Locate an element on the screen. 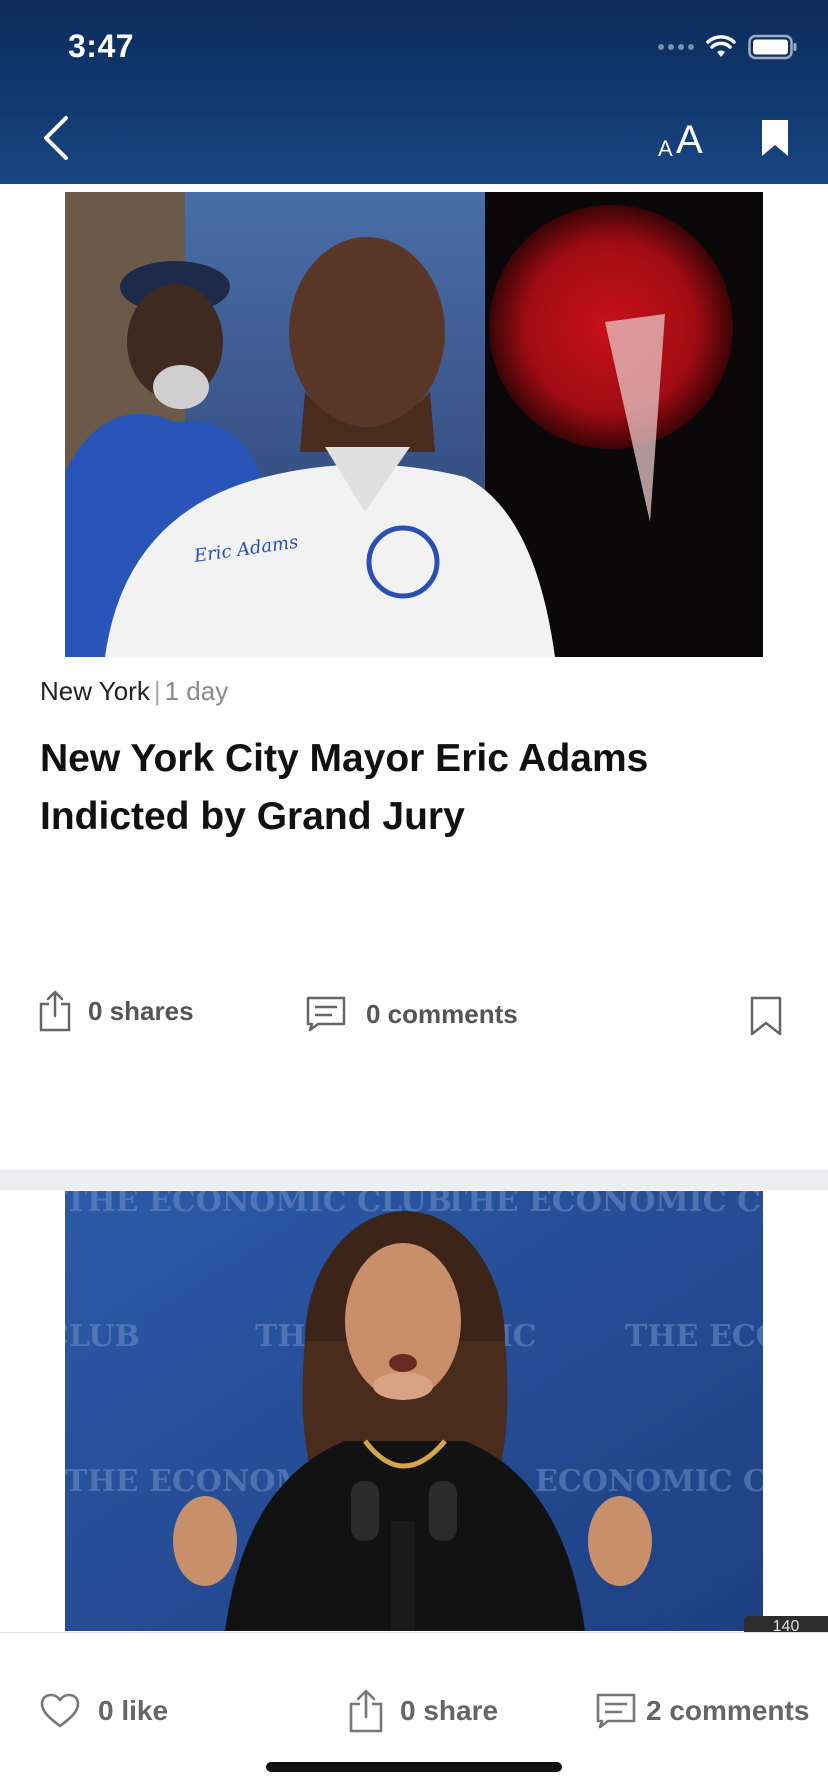  bookmark-outline-icon is located at coordinates (766, 1016).